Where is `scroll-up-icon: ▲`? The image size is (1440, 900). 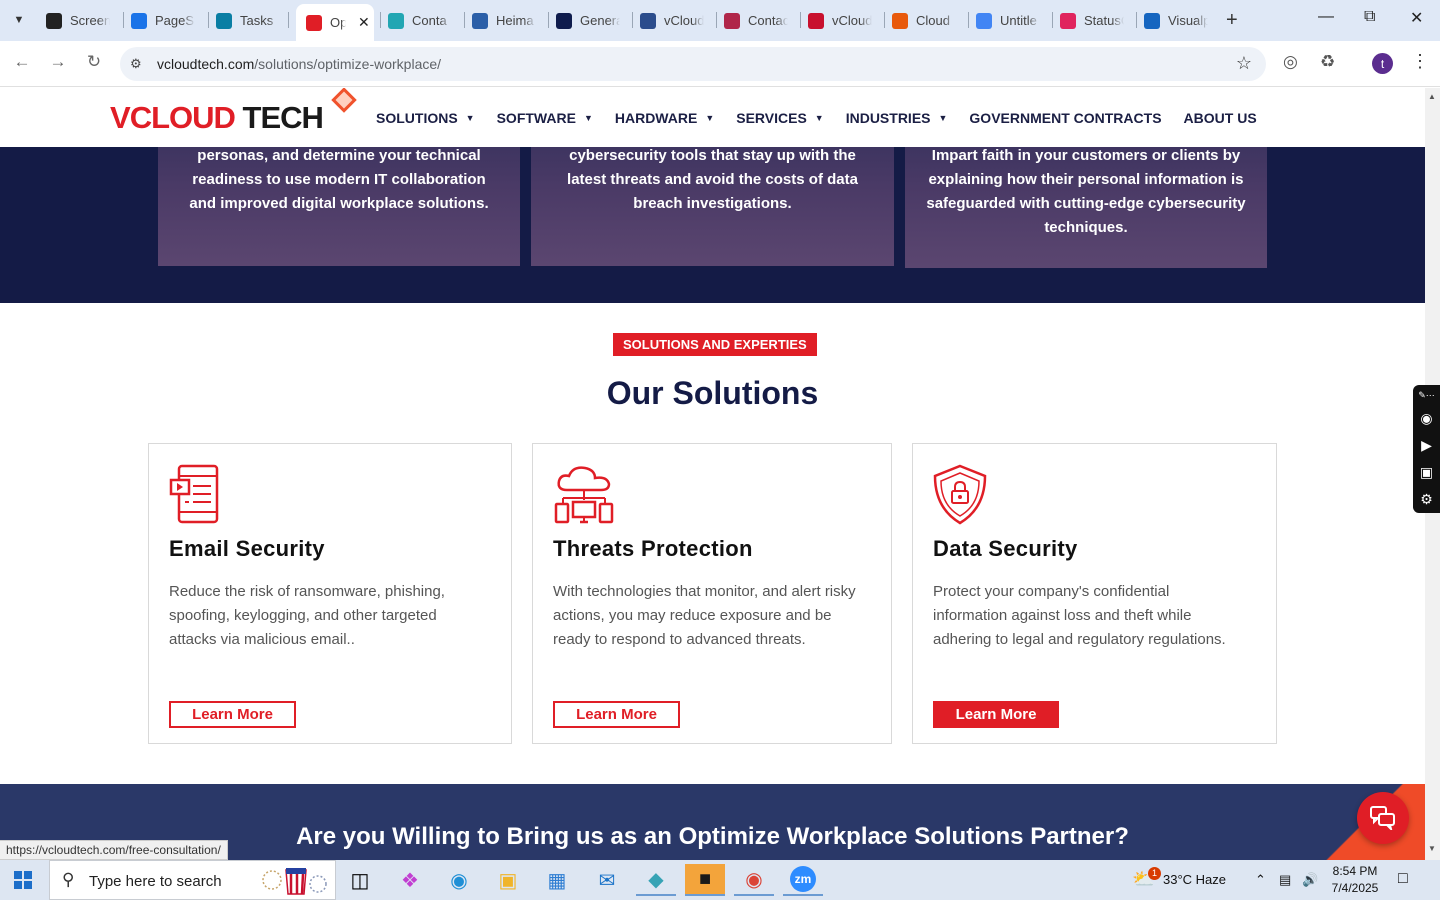 scroll-up-icon: ▲ is located at coordinates (1432, 96).